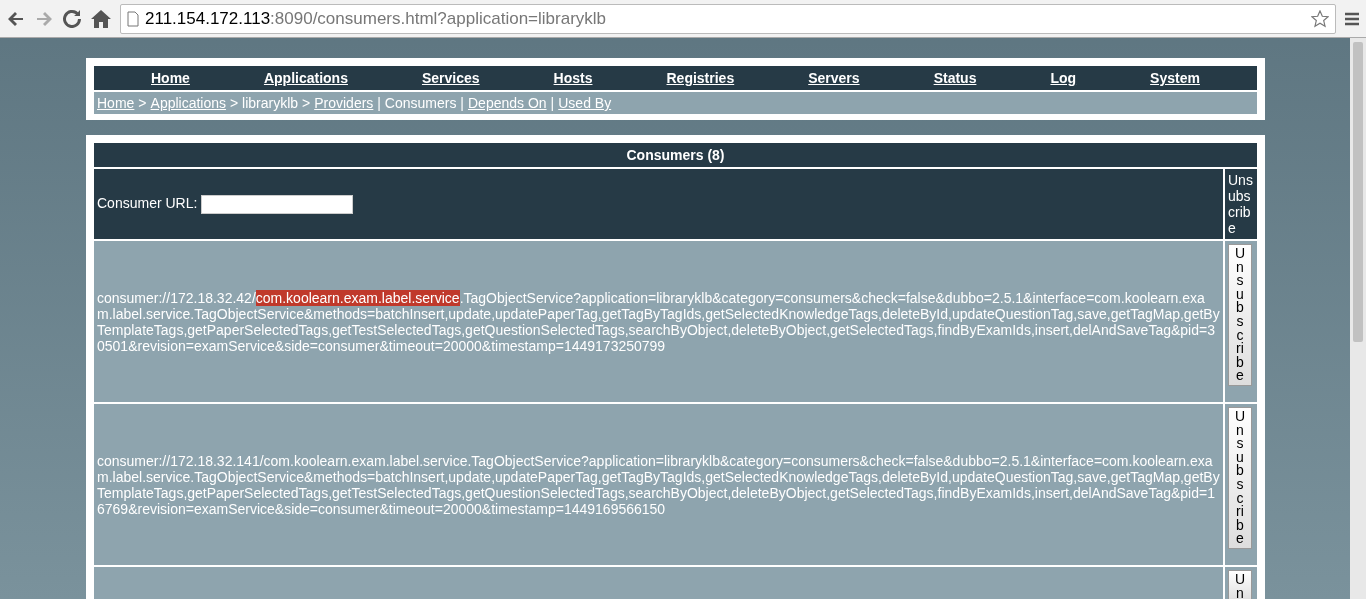  Describe the element at coordinates (552, 103) in the screenshot. I see `breadcrumb-text: |` at that location.